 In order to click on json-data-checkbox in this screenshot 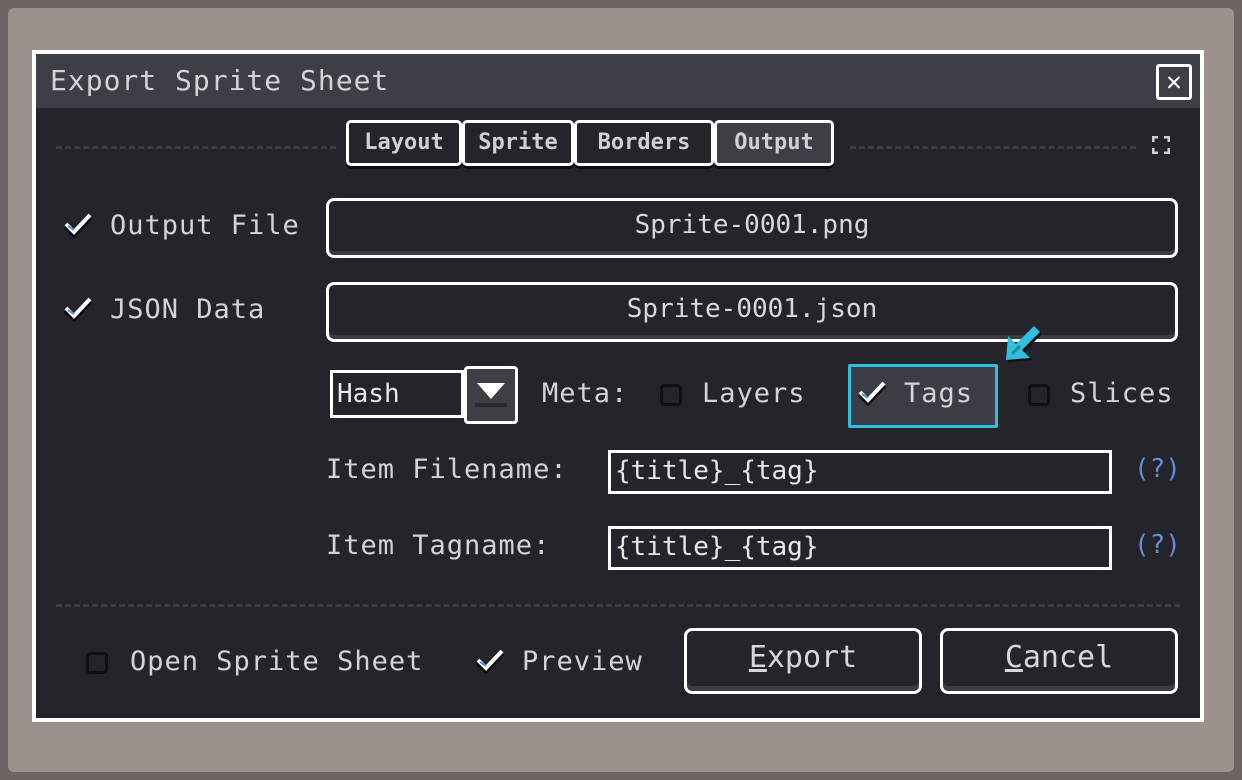, I will do `click(78, 309)`.